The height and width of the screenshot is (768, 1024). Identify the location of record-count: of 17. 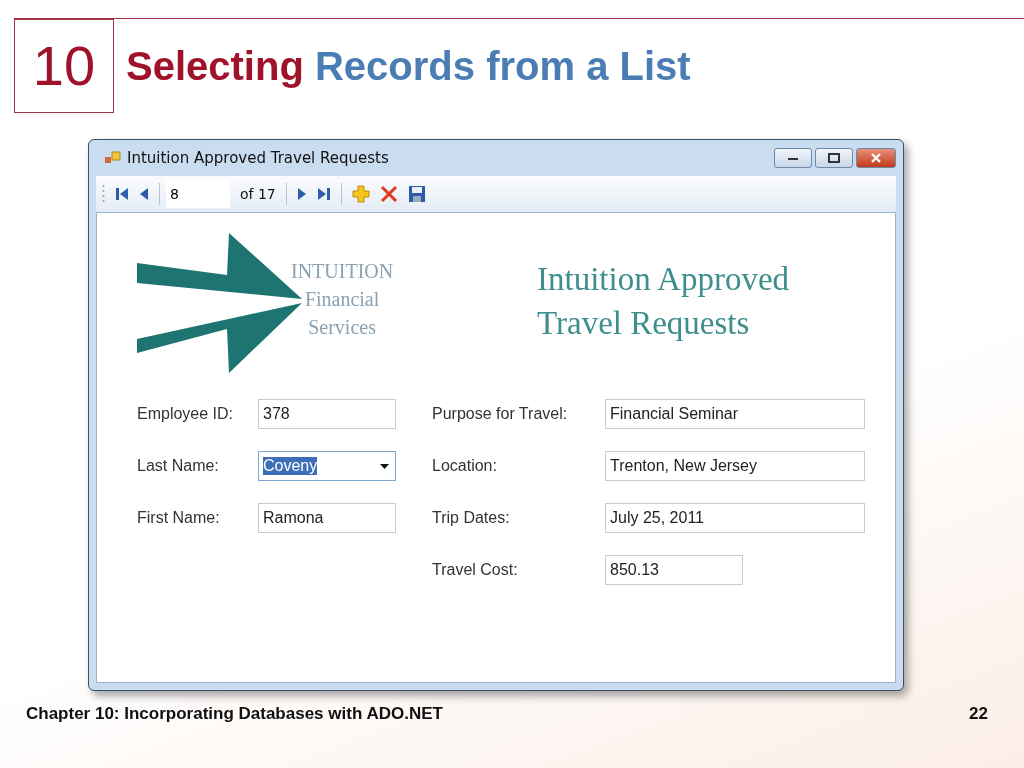
(258, 194).